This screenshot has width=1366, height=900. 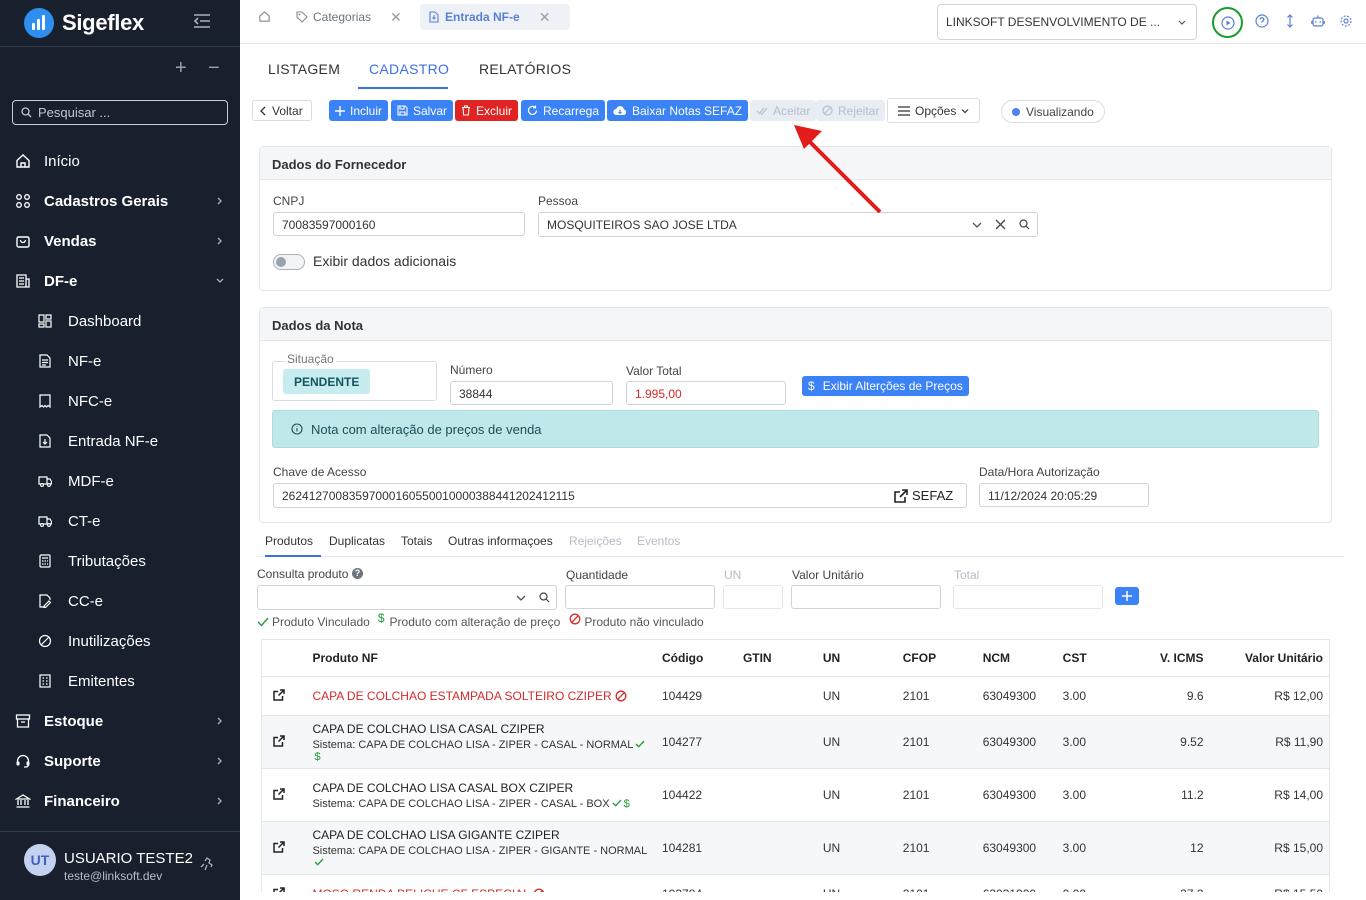 I want to click on consulta-produto-select, so click(x=407, y=597).